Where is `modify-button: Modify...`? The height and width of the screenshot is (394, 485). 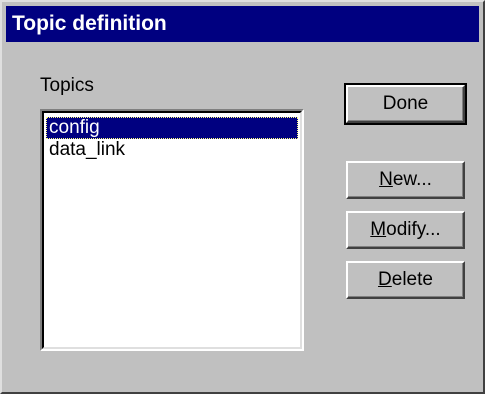 modify-button: Modify... is located at coordinates (405, 230).